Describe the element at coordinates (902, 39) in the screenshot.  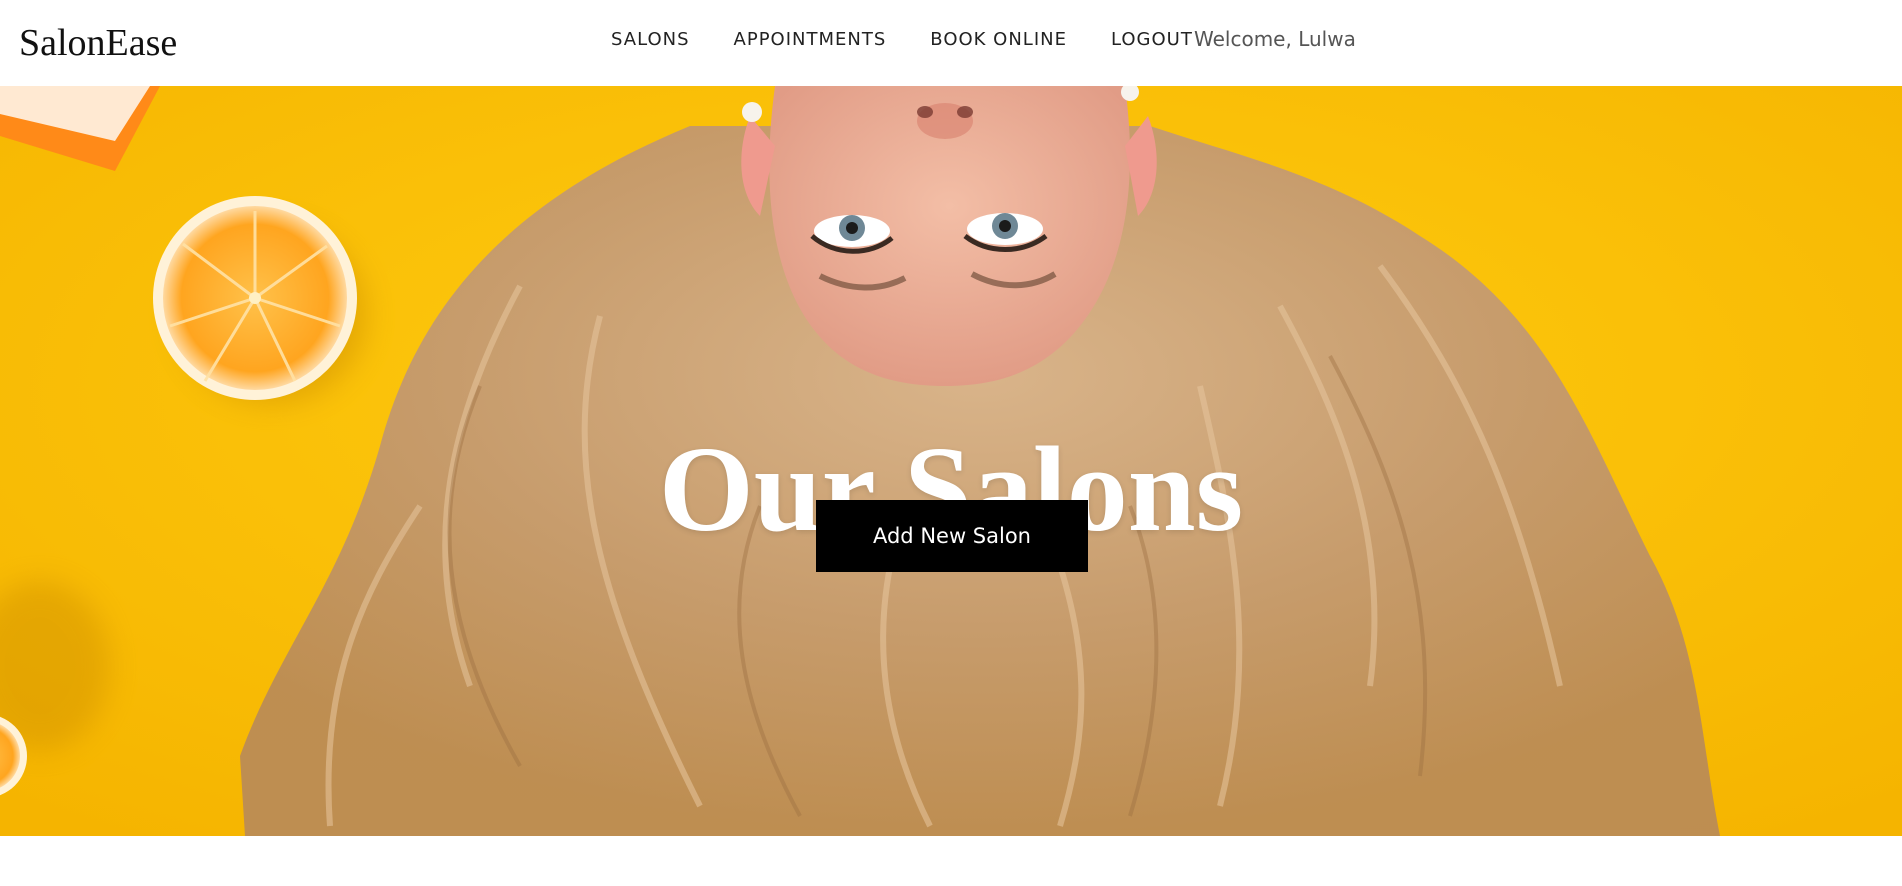
I see `main-nav: SALONS APPOINTMENTS BOOK ONLINE LOGOUT` at that location.